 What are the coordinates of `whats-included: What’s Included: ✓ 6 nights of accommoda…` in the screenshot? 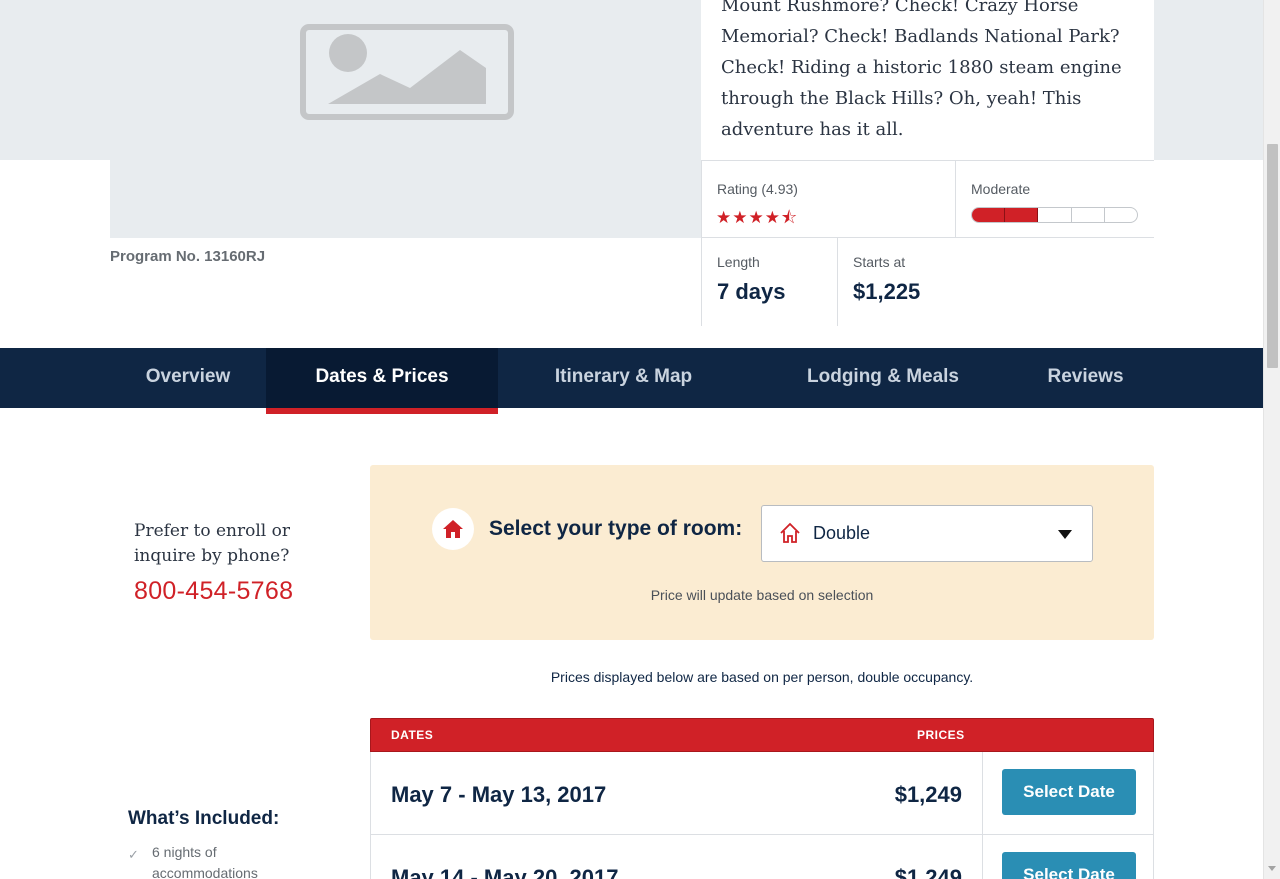 It's located at (238, 843).